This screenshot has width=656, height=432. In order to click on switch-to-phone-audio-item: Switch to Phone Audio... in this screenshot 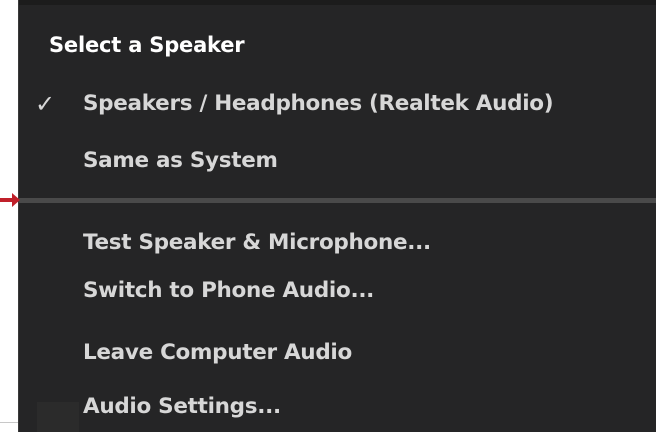, I will do `click(337, 291)`.